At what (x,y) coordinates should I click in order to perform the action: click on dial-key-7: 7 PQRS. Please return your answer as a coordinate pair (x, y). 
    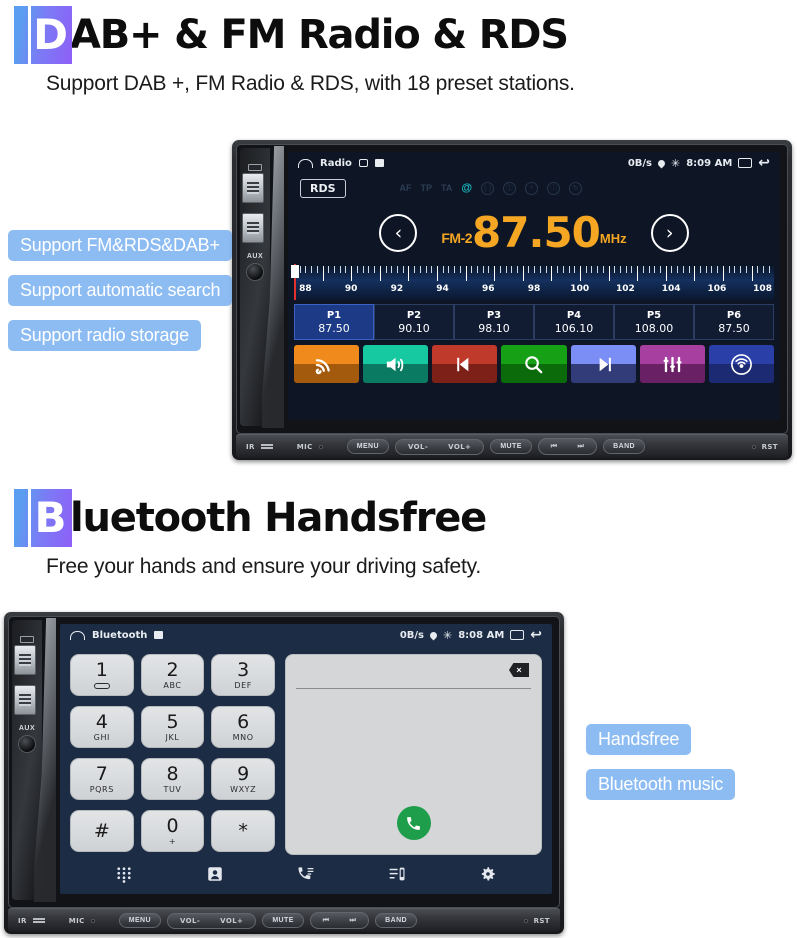
    Looking at the image, I should click on (102, 779).